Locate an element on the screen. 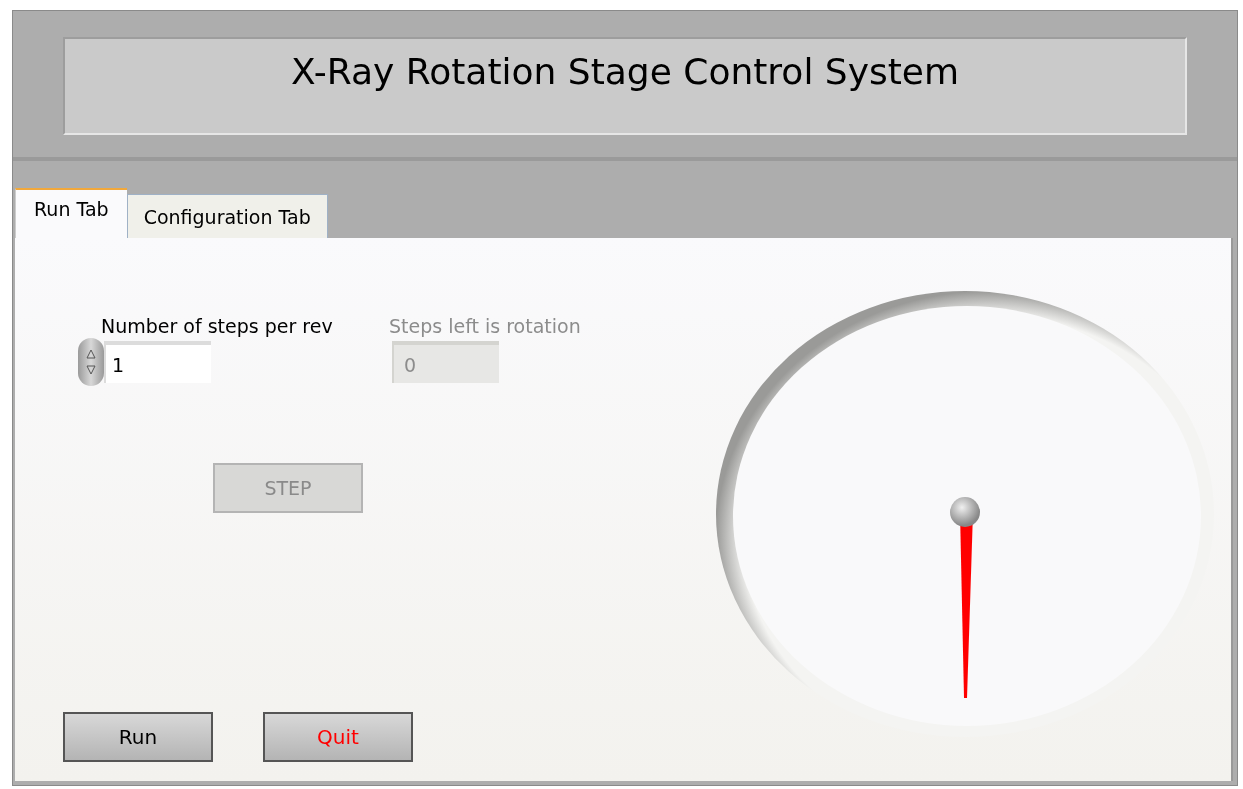 Image resolution: width=1243 pixels, height=789 pixels. number-input: 1 is located at coordinates (157, 362).